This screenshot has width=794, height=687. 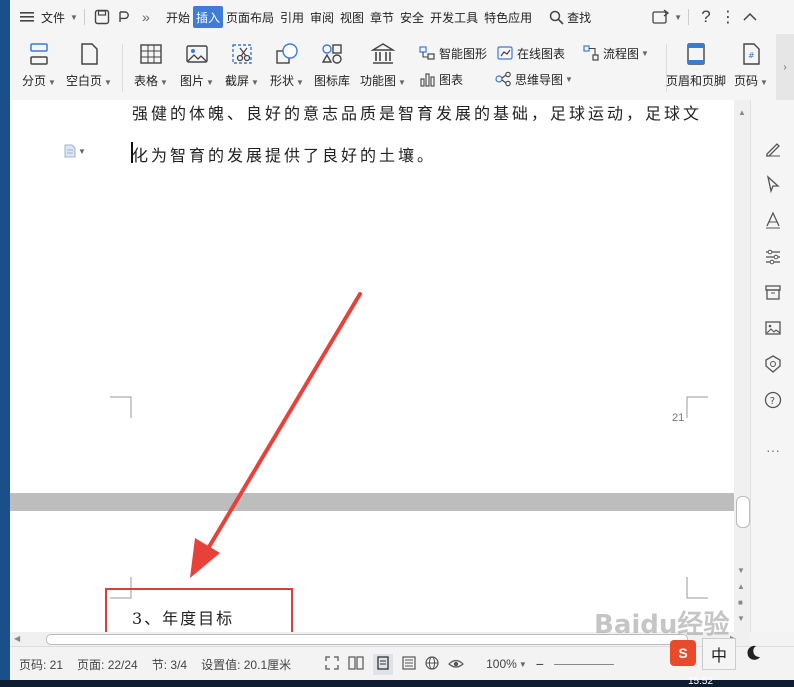 What do you see at coordinates (151, 68) in the screenshot?
I see `table-button: 表格 ▼` at bounding box center [151, 68].